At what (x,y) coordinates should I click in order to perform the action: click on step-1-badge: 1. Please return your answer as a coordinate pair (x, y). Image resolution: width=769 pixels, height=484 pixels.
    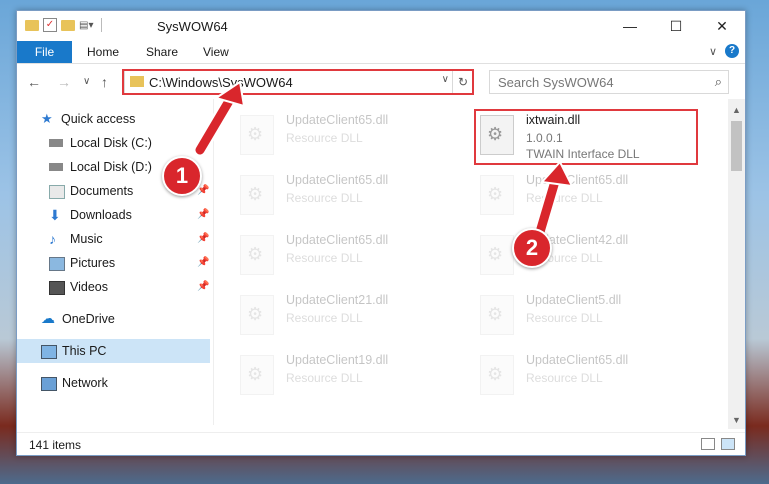
    Looking at the image, I should click on (182, 176).